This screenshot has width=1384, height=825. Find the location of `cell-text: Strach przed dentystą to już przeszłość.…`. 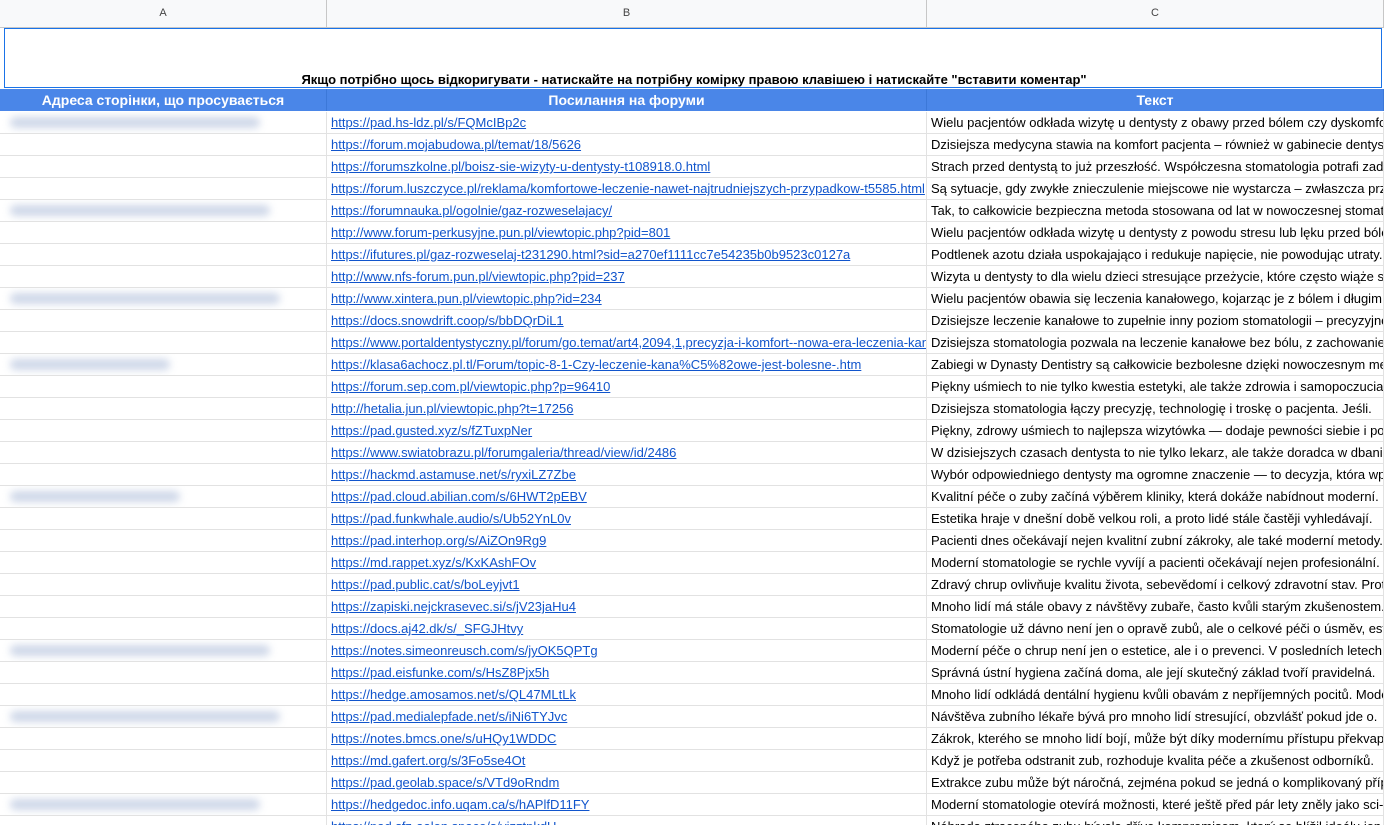

cell-text: Strach przed dentystą to już przeszłość.… is located at coordinates (1155, 166).